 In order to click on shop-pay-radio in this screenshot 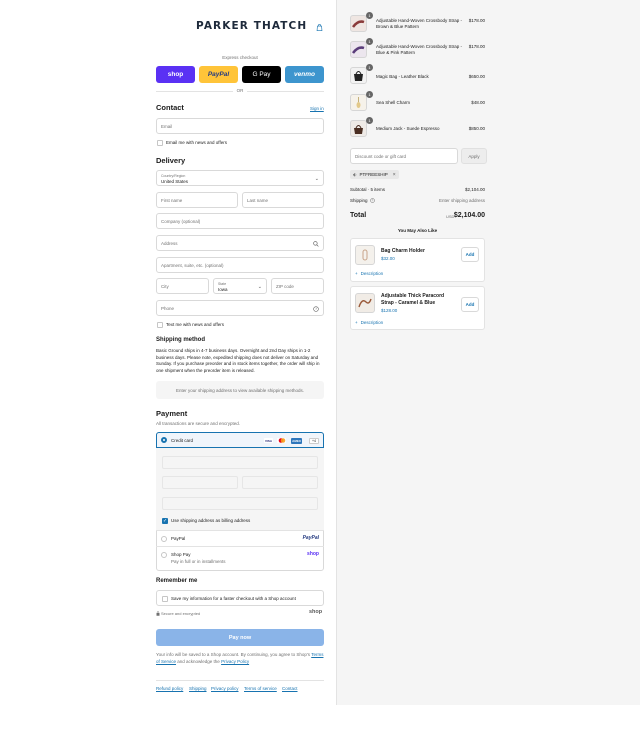, I will do `click(164, 555)`.